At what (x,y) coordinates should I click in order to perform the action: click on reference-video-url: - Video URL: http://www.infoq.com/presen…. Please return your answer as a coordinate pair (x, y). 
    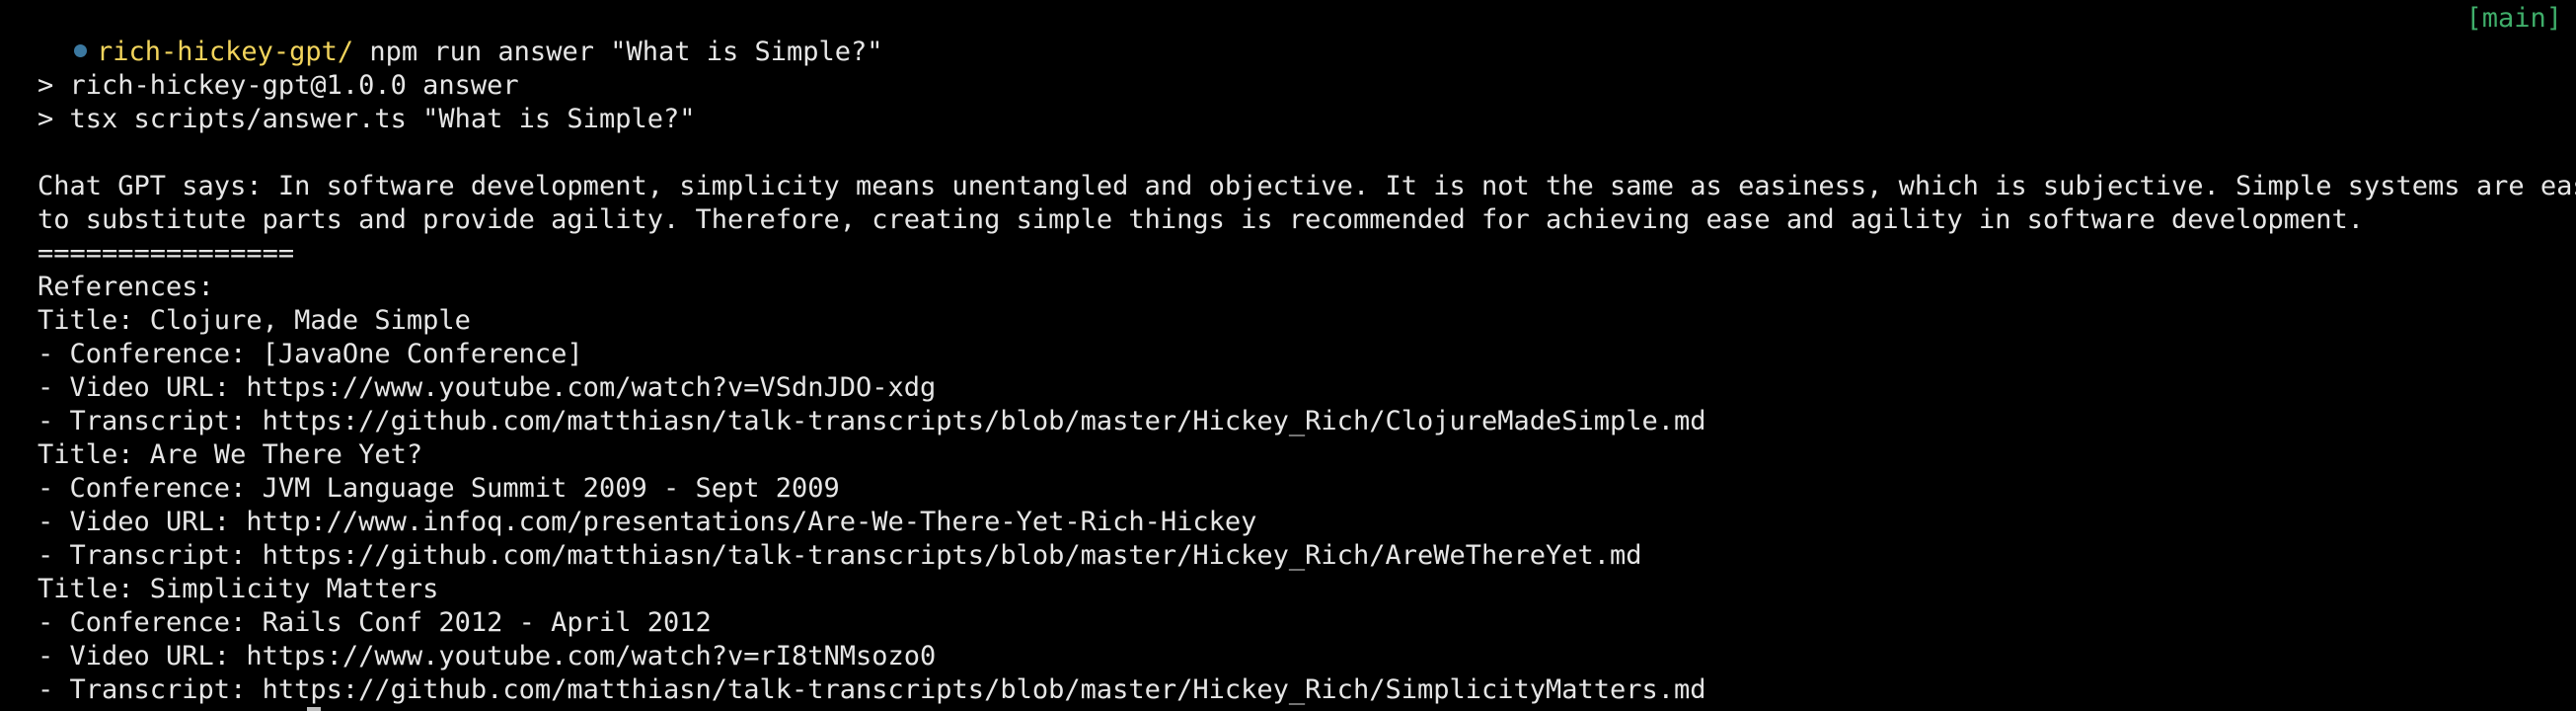
    Looking at the image, I should click on (647, 522).